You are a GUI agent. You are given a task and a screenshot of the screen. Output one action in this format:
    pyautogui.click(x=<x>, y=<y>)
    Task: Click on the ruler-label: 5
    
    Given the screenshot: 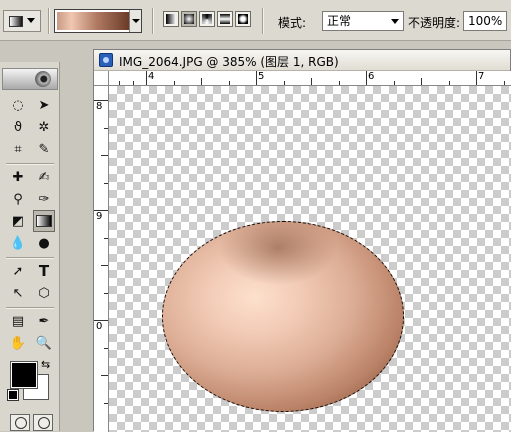 What is the action you would take?
    pyautogui.click(x=261, y=76)
    